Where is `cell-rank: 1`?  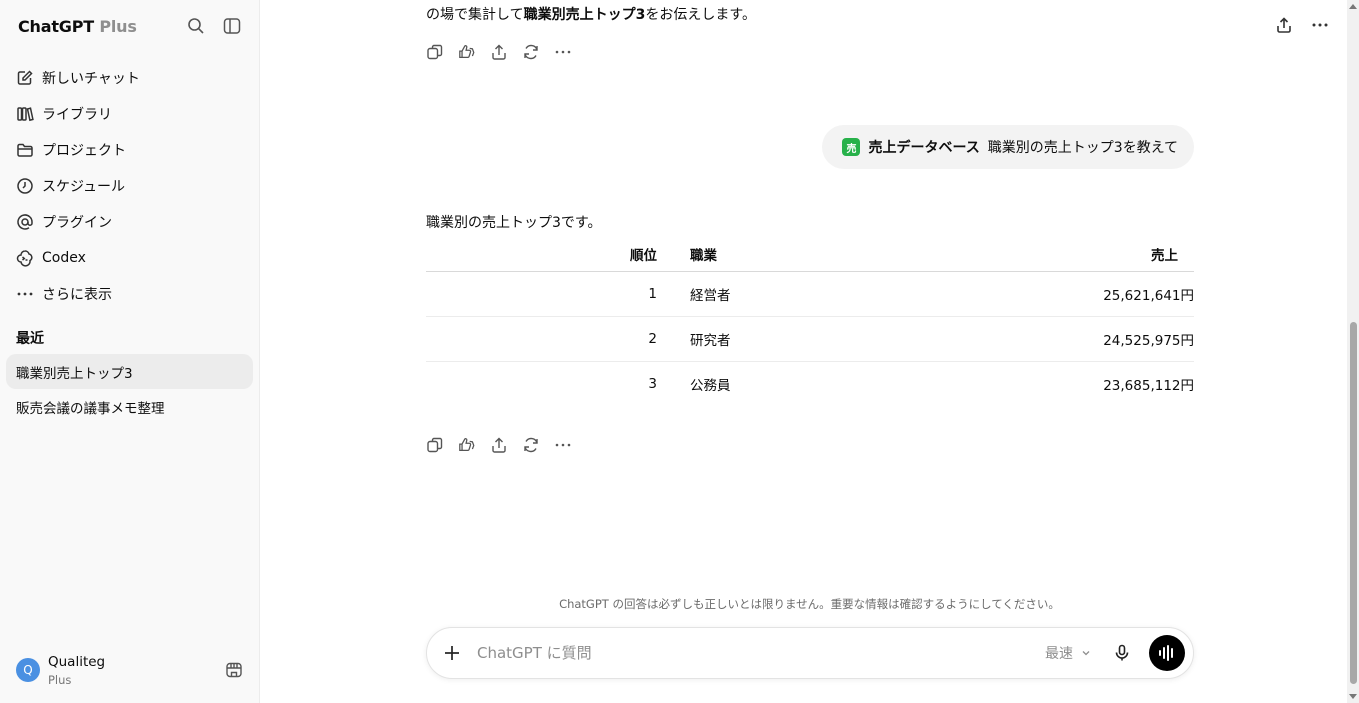
cell-rank: 1 is located at coordinates (541, 294).